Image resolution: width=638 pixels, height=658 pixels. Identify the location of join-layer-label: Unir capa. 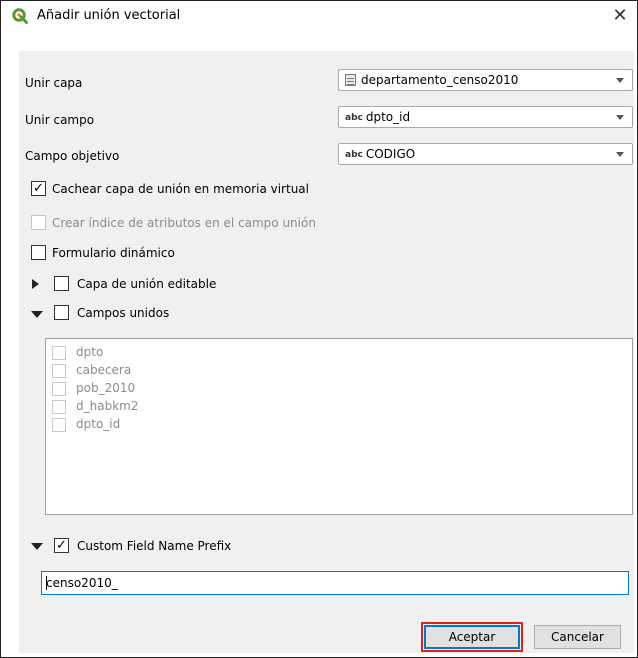
(54, 83).